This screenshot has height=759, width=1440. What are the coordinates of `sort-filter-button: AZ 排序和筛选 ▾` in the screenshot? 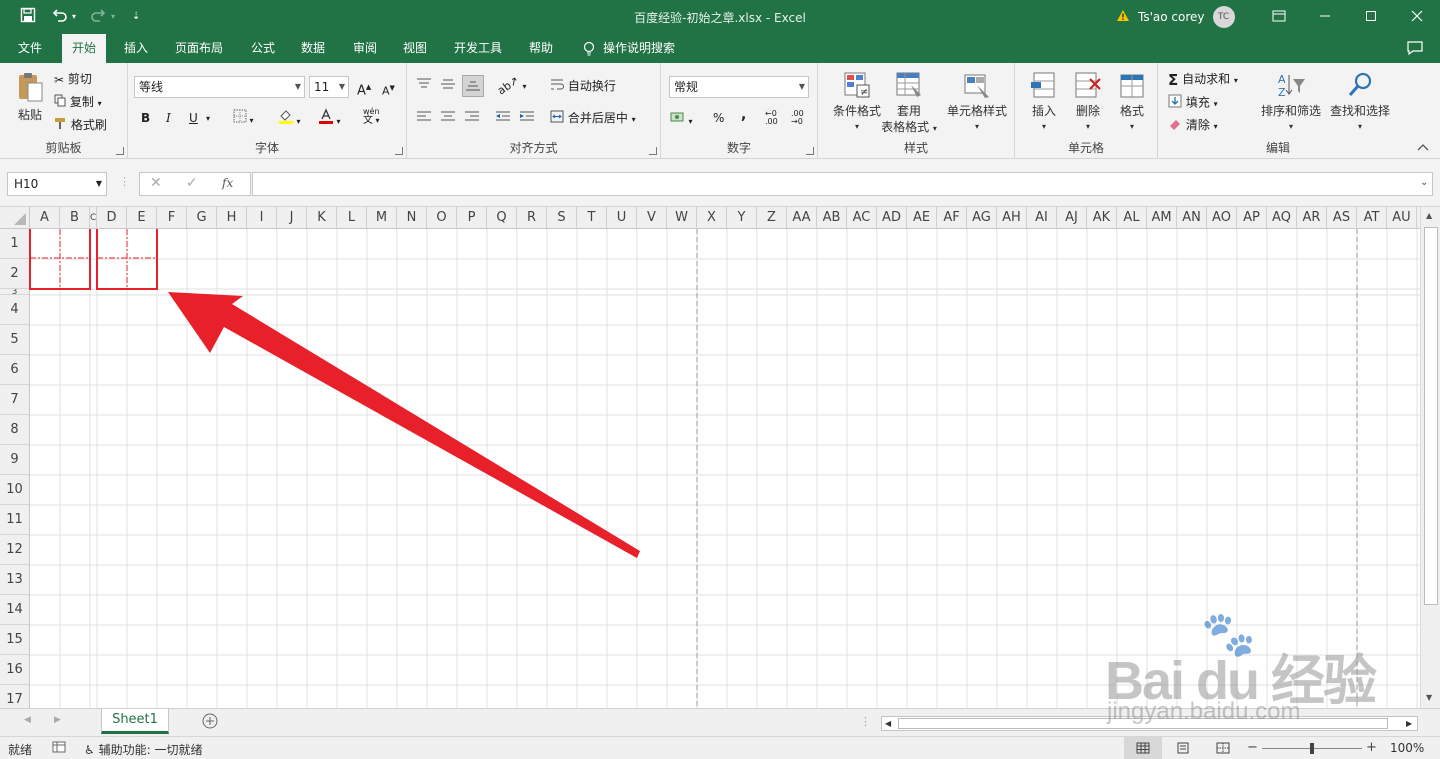 It's located at (1291, 103).